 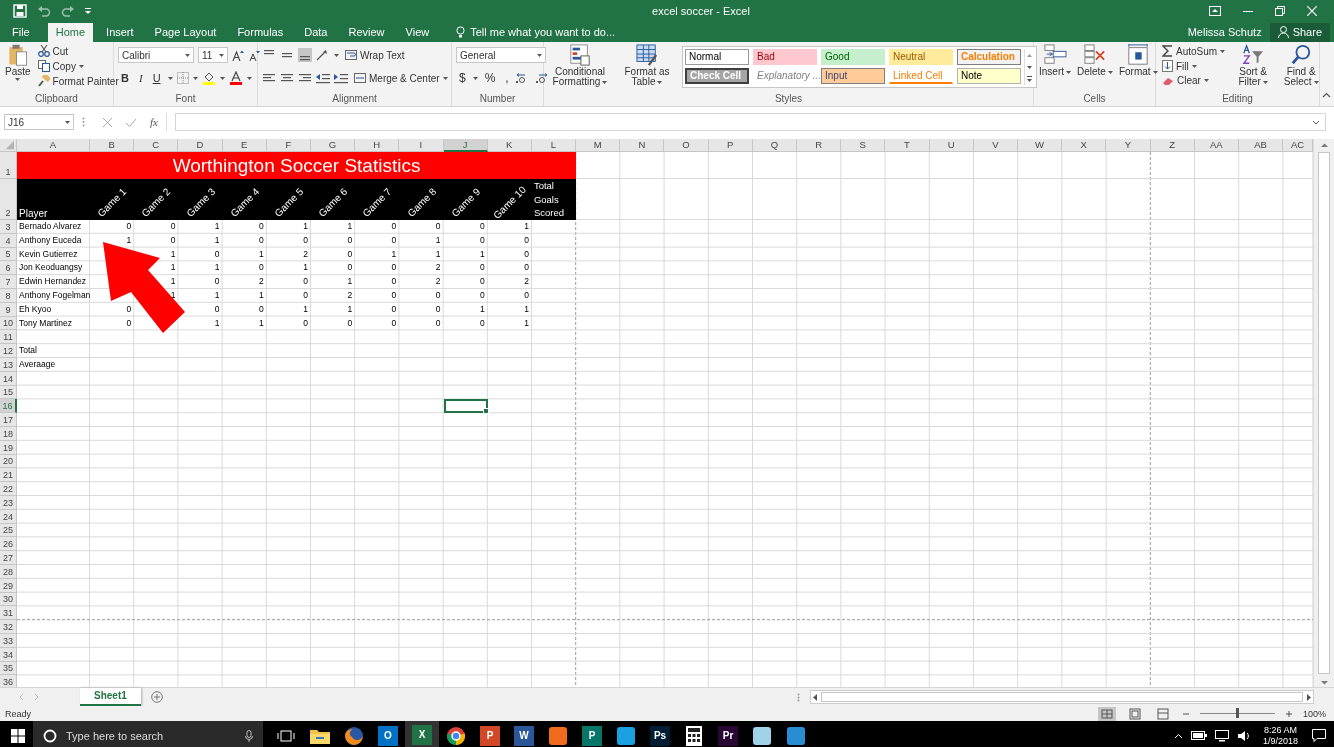 I want to click on share-button: Share, so click(x=1299, y=32).